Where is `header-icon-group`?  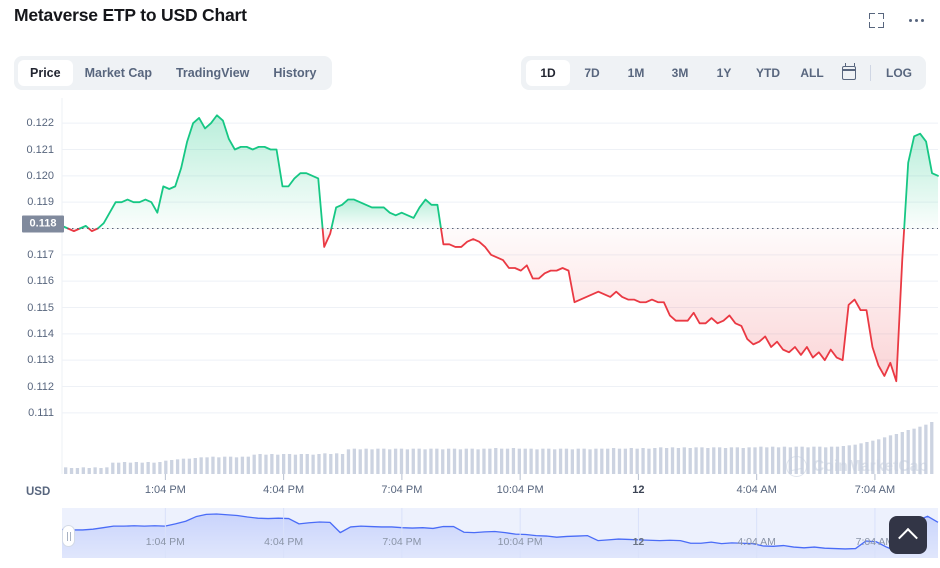
header-icon-group is located at coordinates (896, 20).